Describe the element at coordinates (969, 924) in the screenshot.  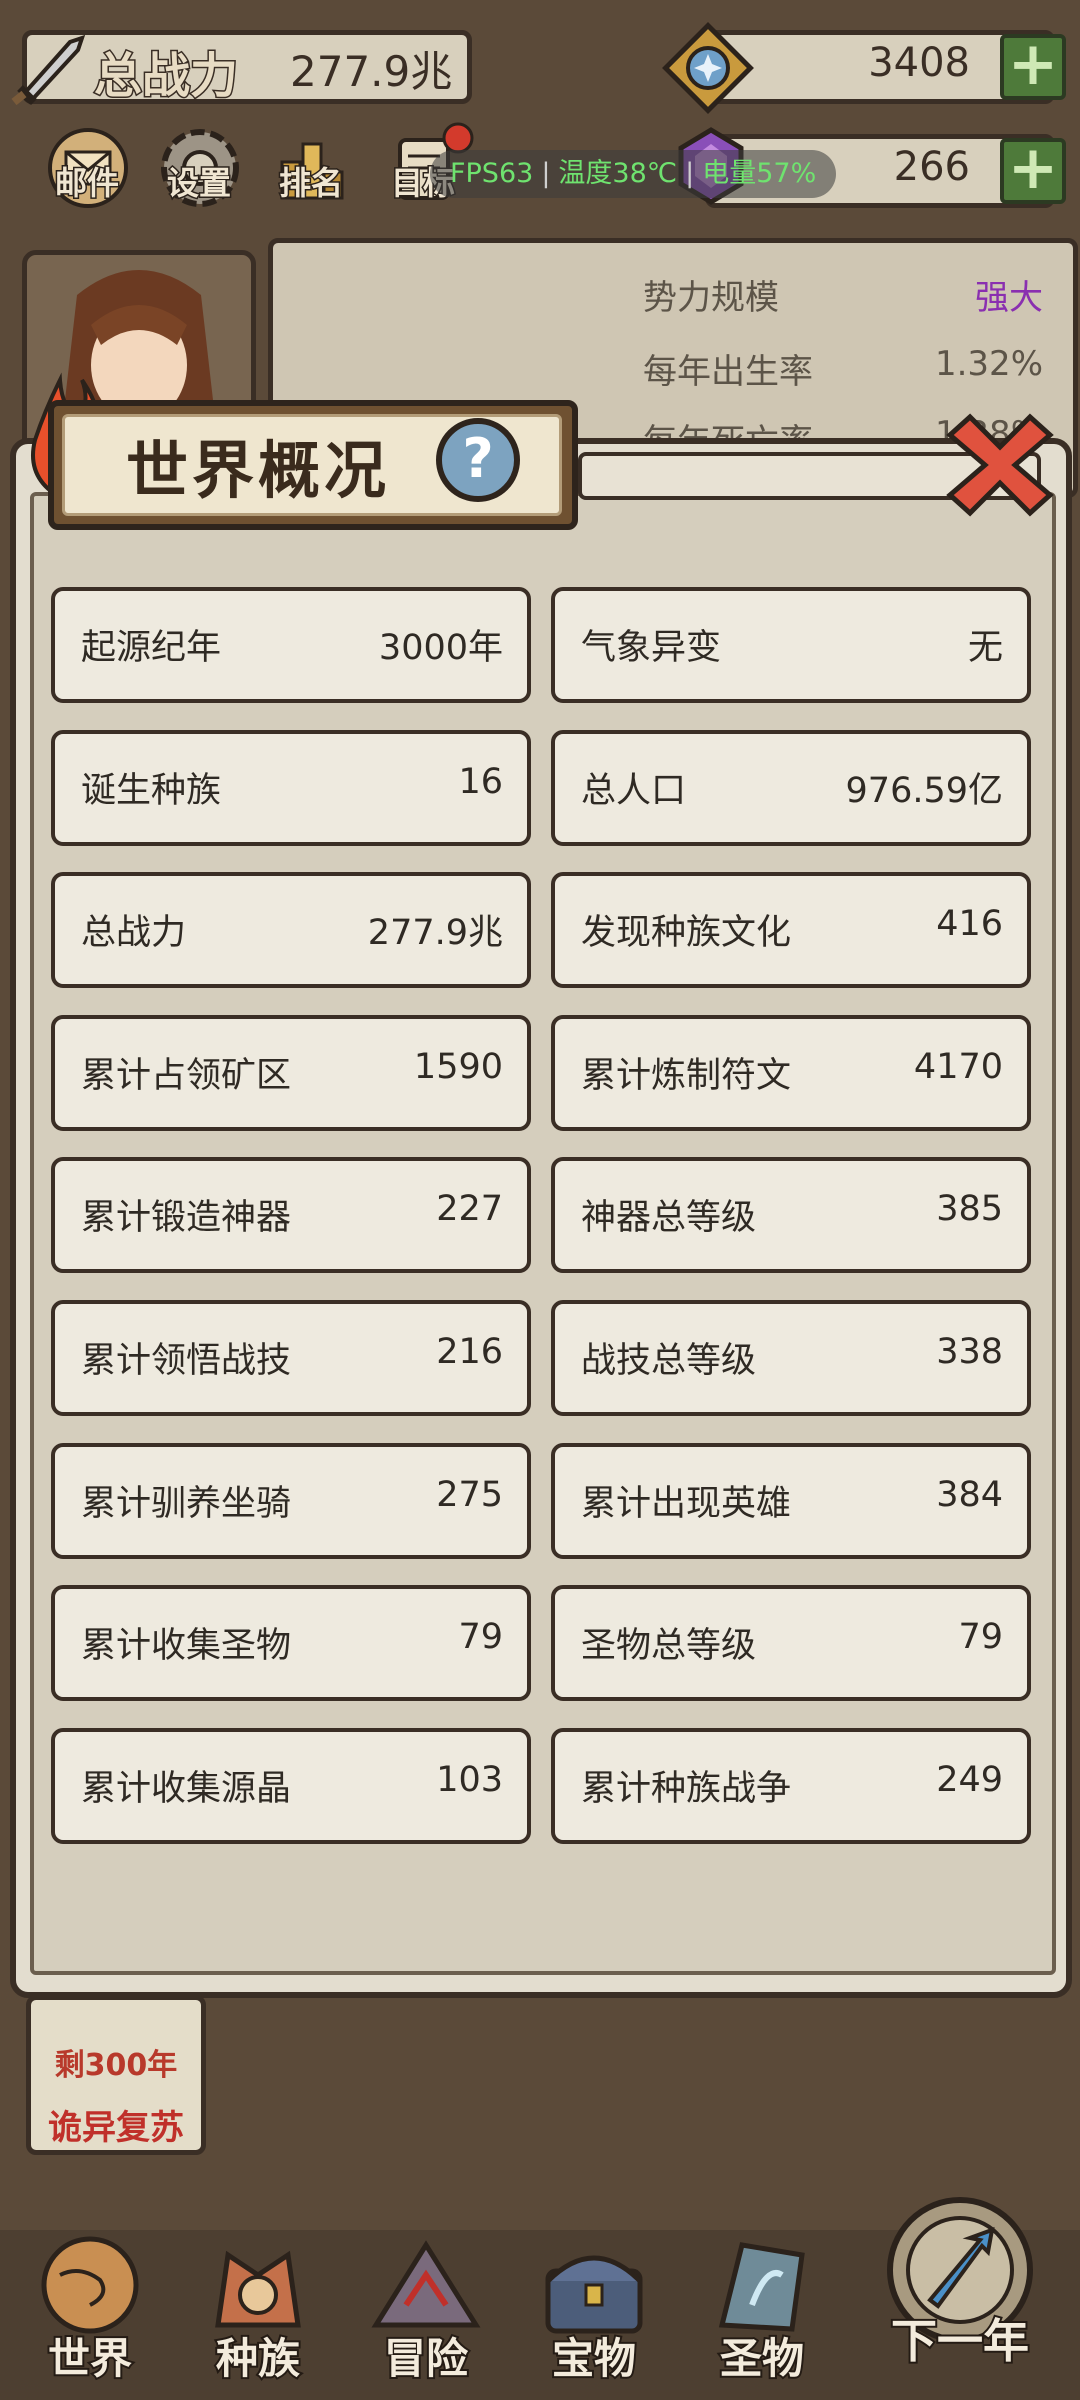
I see `stat-value: 416` at that location.